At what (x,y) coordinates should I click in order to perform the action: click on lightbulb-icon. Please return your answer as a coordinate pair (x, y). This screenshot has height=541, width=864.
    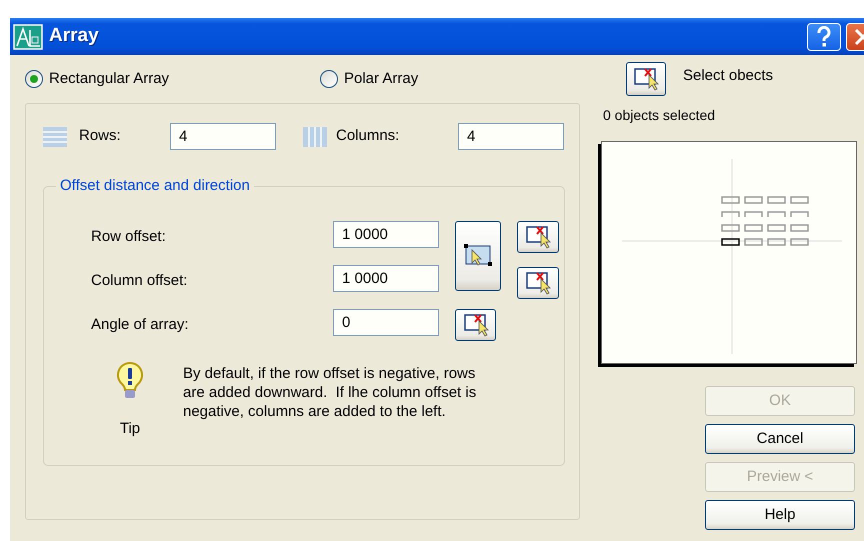
    Looking at the image, I should click on (130, 381).